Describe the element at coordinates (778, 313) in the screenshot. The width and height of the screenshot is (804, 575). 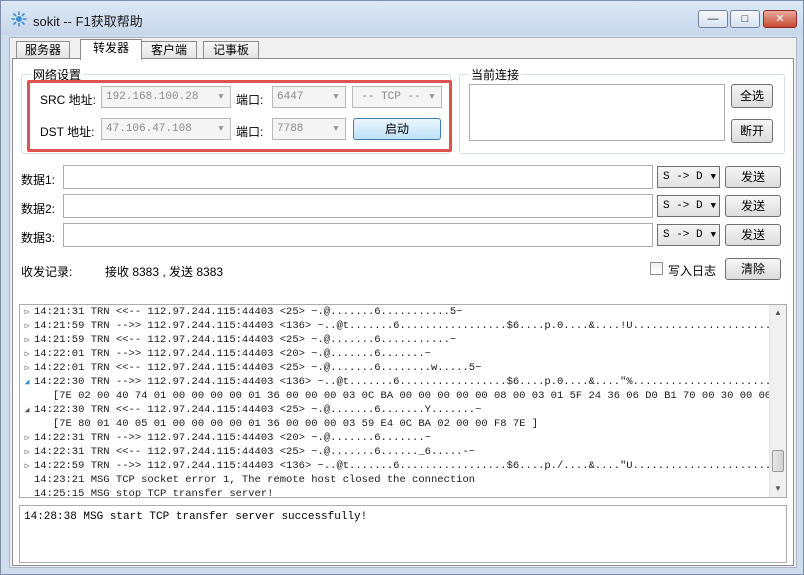
I see `scroll-up-icon: ▲` at that location.